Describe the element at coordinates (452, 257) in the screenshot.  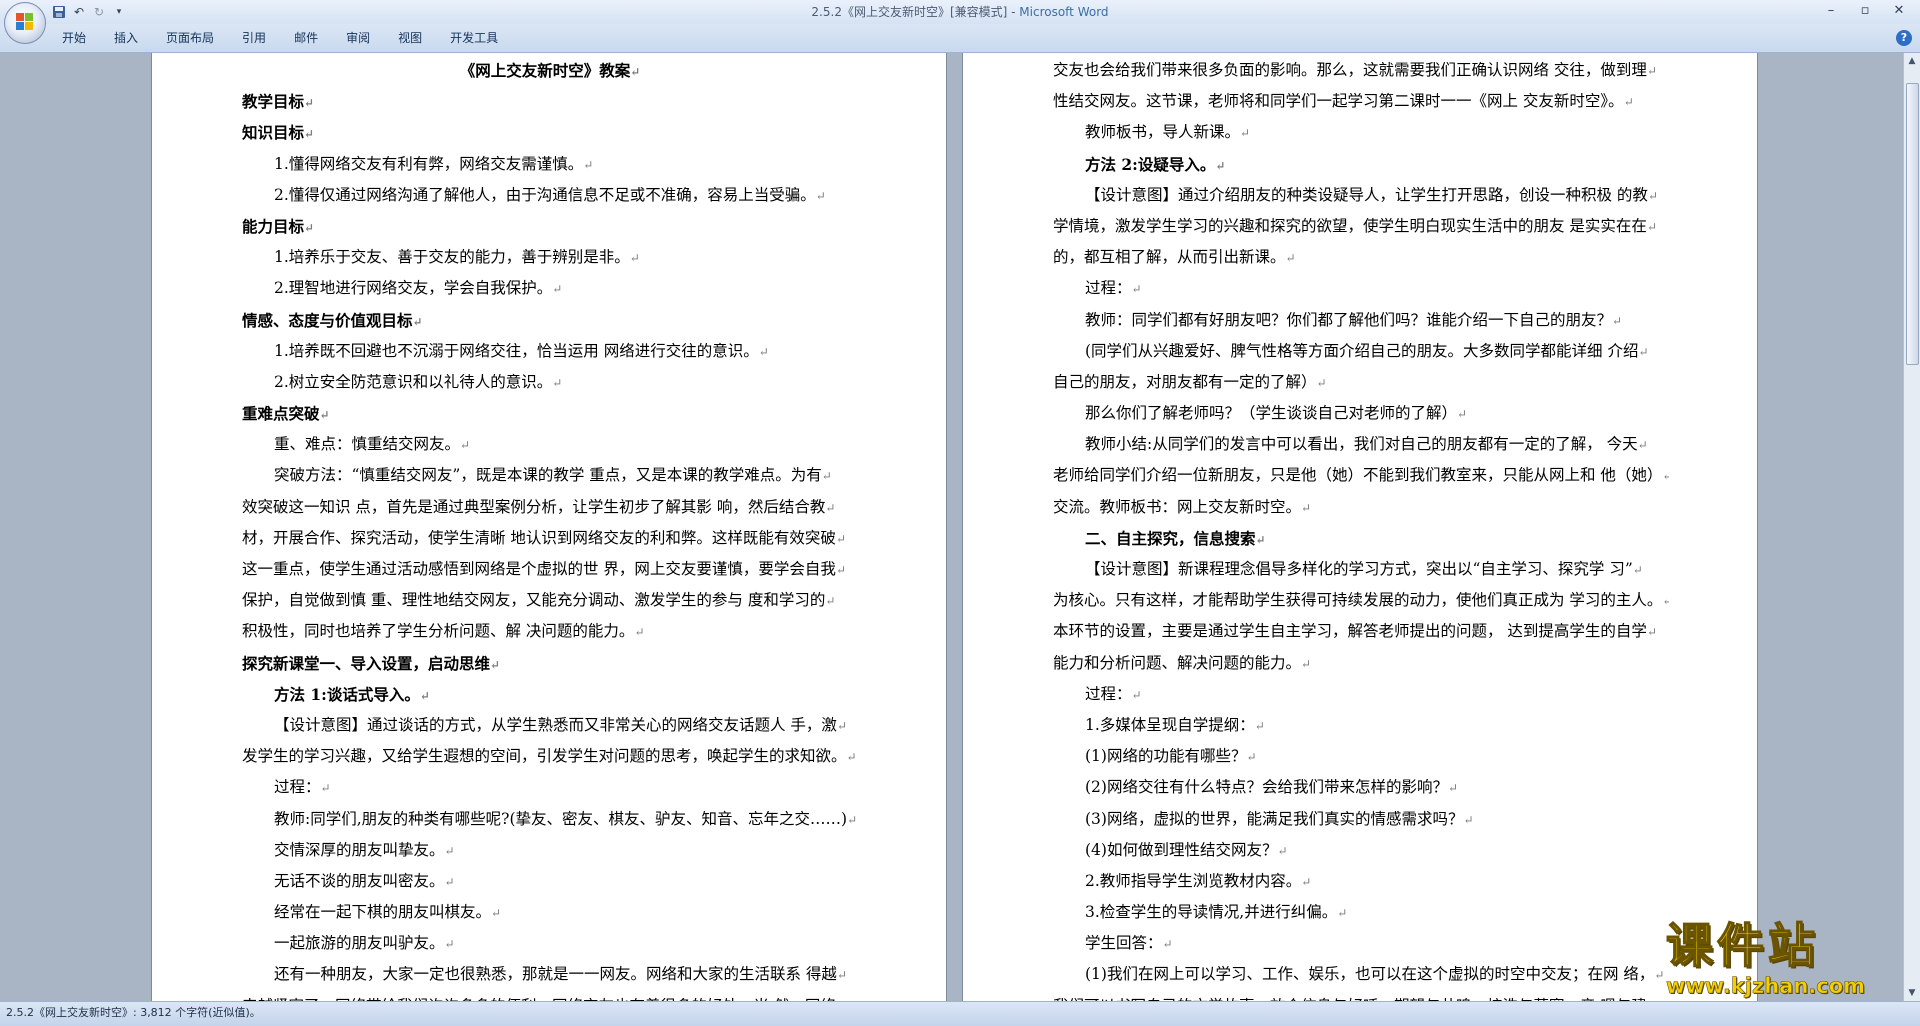
I see `line-text: 1.培养乐于交友、善于交友的能力，善于辨别是非。` at that location.